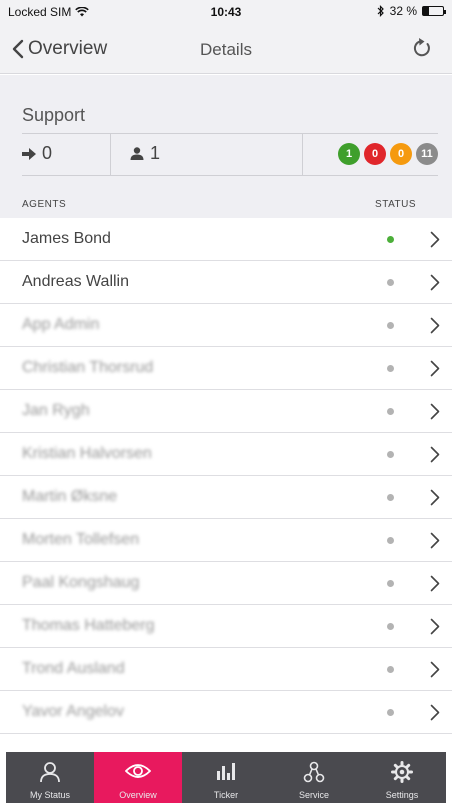  I want to click on call-status-badges: 1 0 0 11, so click(388, 154).